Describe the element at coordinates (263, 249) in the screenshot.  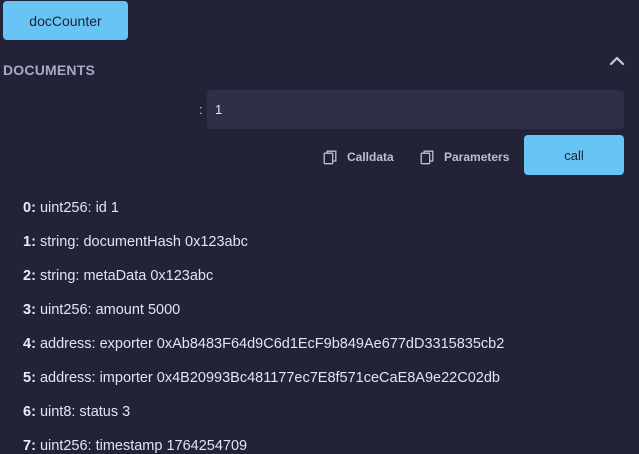
I see `result-item: 1: string: documentHash 0x123abc` at that location.